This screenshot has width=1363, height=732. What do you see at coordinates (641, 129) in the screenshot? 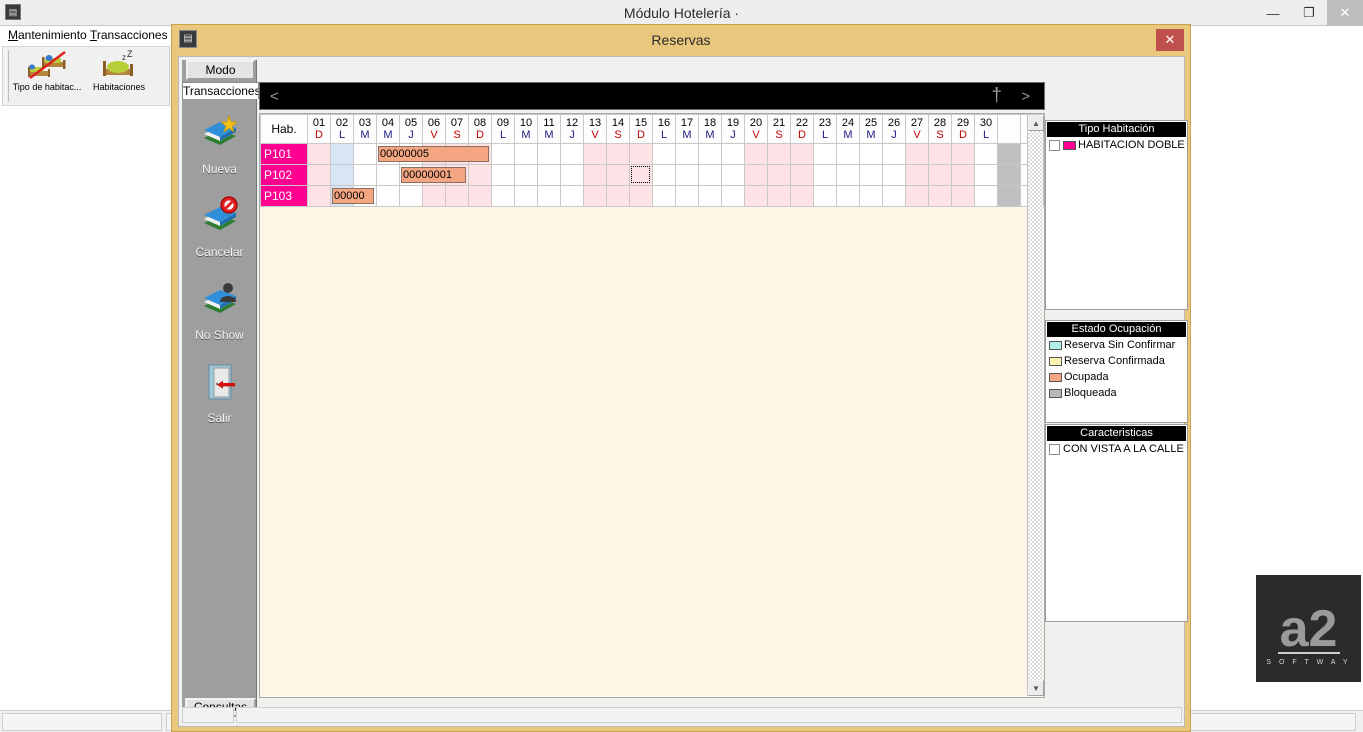
I see `day-header-15: 15 D` at bounding box center [641, 129].